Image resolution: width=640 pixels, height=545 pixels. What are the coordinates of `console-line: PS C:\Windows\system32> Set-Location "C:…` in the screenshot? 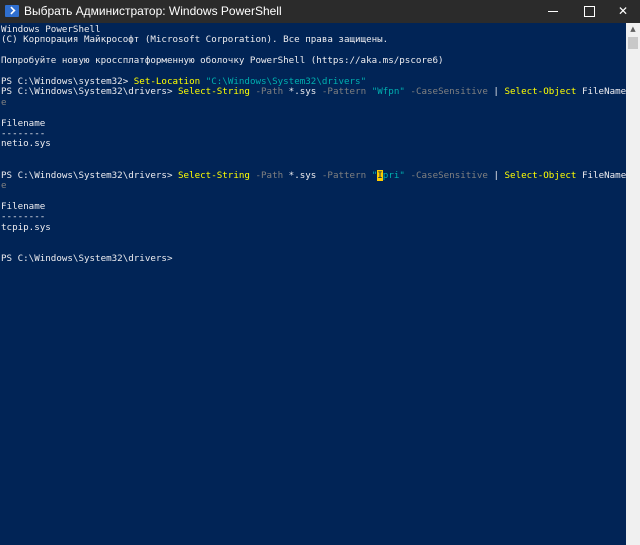 It's located at (183, 81).